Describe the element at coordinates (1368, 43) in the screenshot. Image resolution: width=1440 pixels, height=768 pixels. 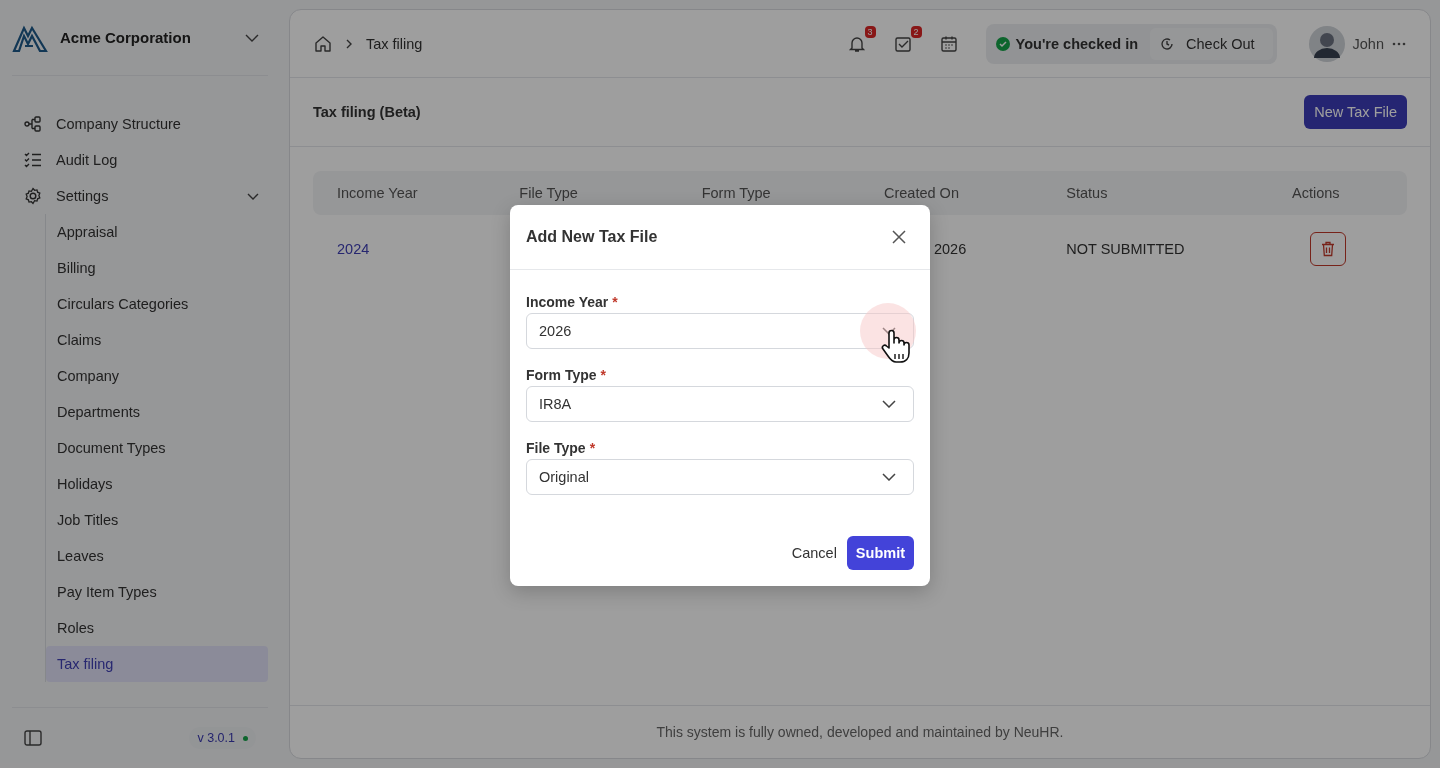
I see `user-name: John` at that location.